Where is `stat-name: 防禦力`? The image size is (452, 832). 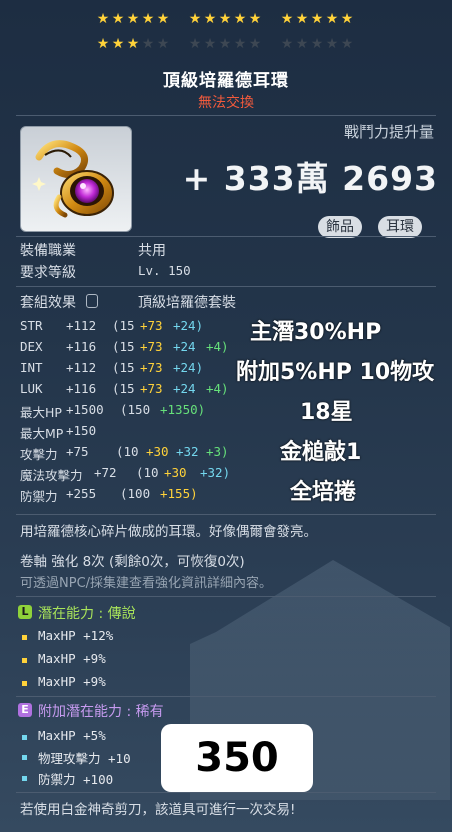 stat-name: 防禦力 is located at coordinates (39, 496).